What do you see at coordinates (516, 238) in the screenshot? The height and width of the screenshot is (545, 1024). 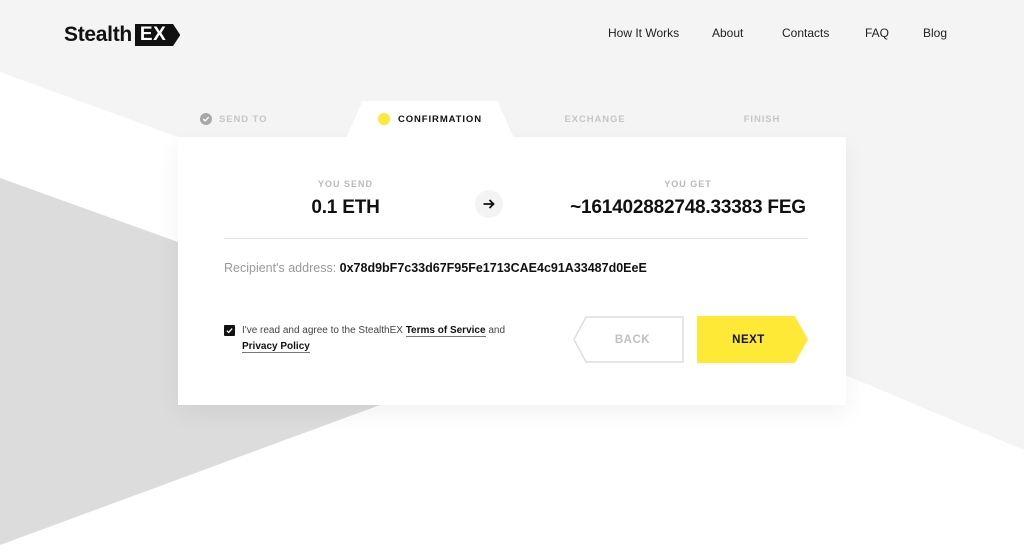 I see `divider` at bounding box center [516, 238].